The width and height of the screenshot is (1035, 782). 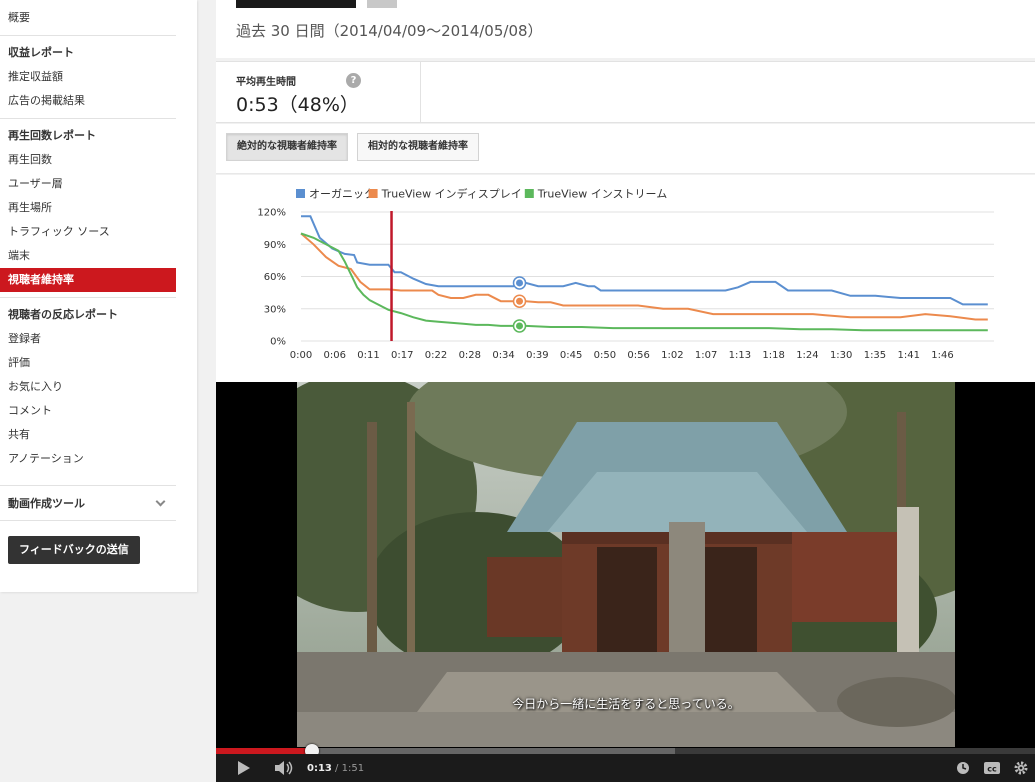 What do you see at coordinates (275, 277) in the screenshot?
I see `y-tick-label: 60%` at bounding box center [275, 277].